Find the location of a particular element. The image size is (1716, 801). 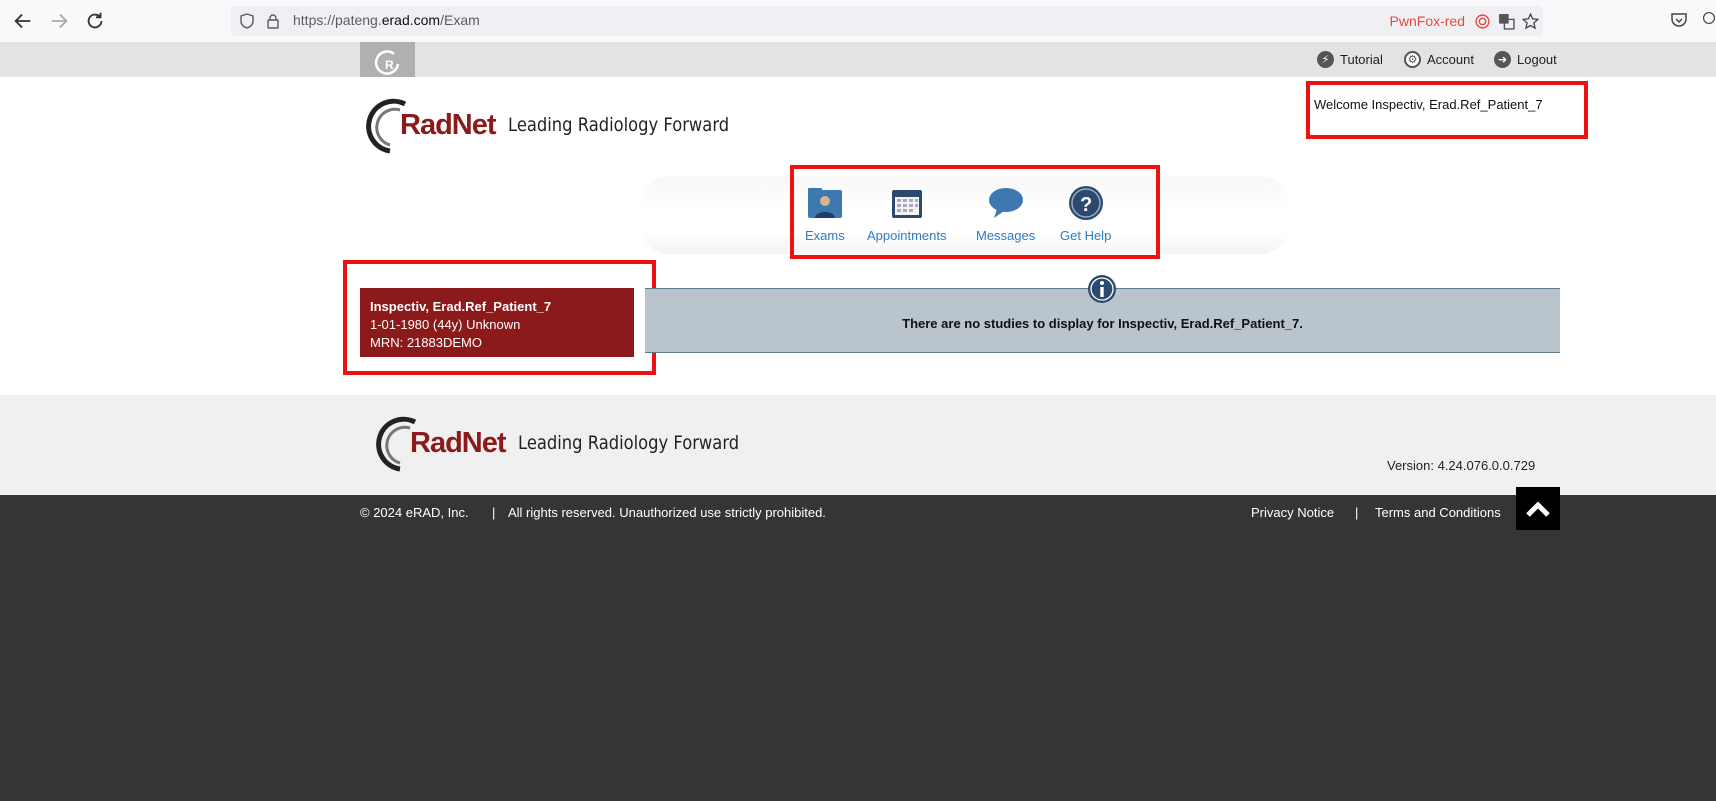

gear-icon: ⚙ is located at coordinates (1412, 59).